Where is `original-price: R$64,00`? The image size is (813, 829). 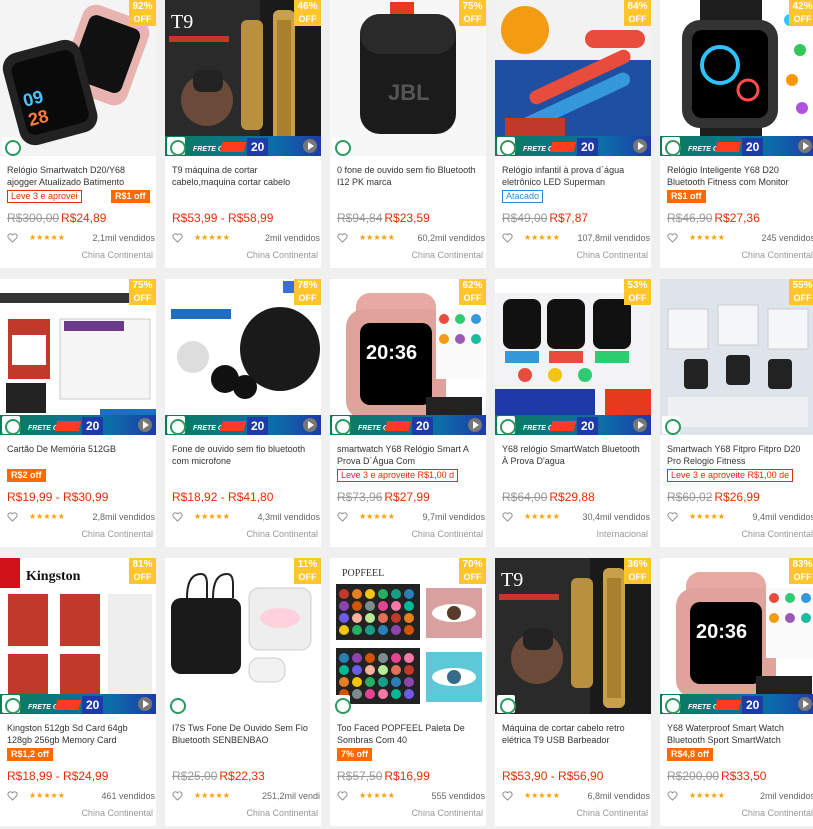
original-price: R$64,00 is located at coordinates (525, 497).